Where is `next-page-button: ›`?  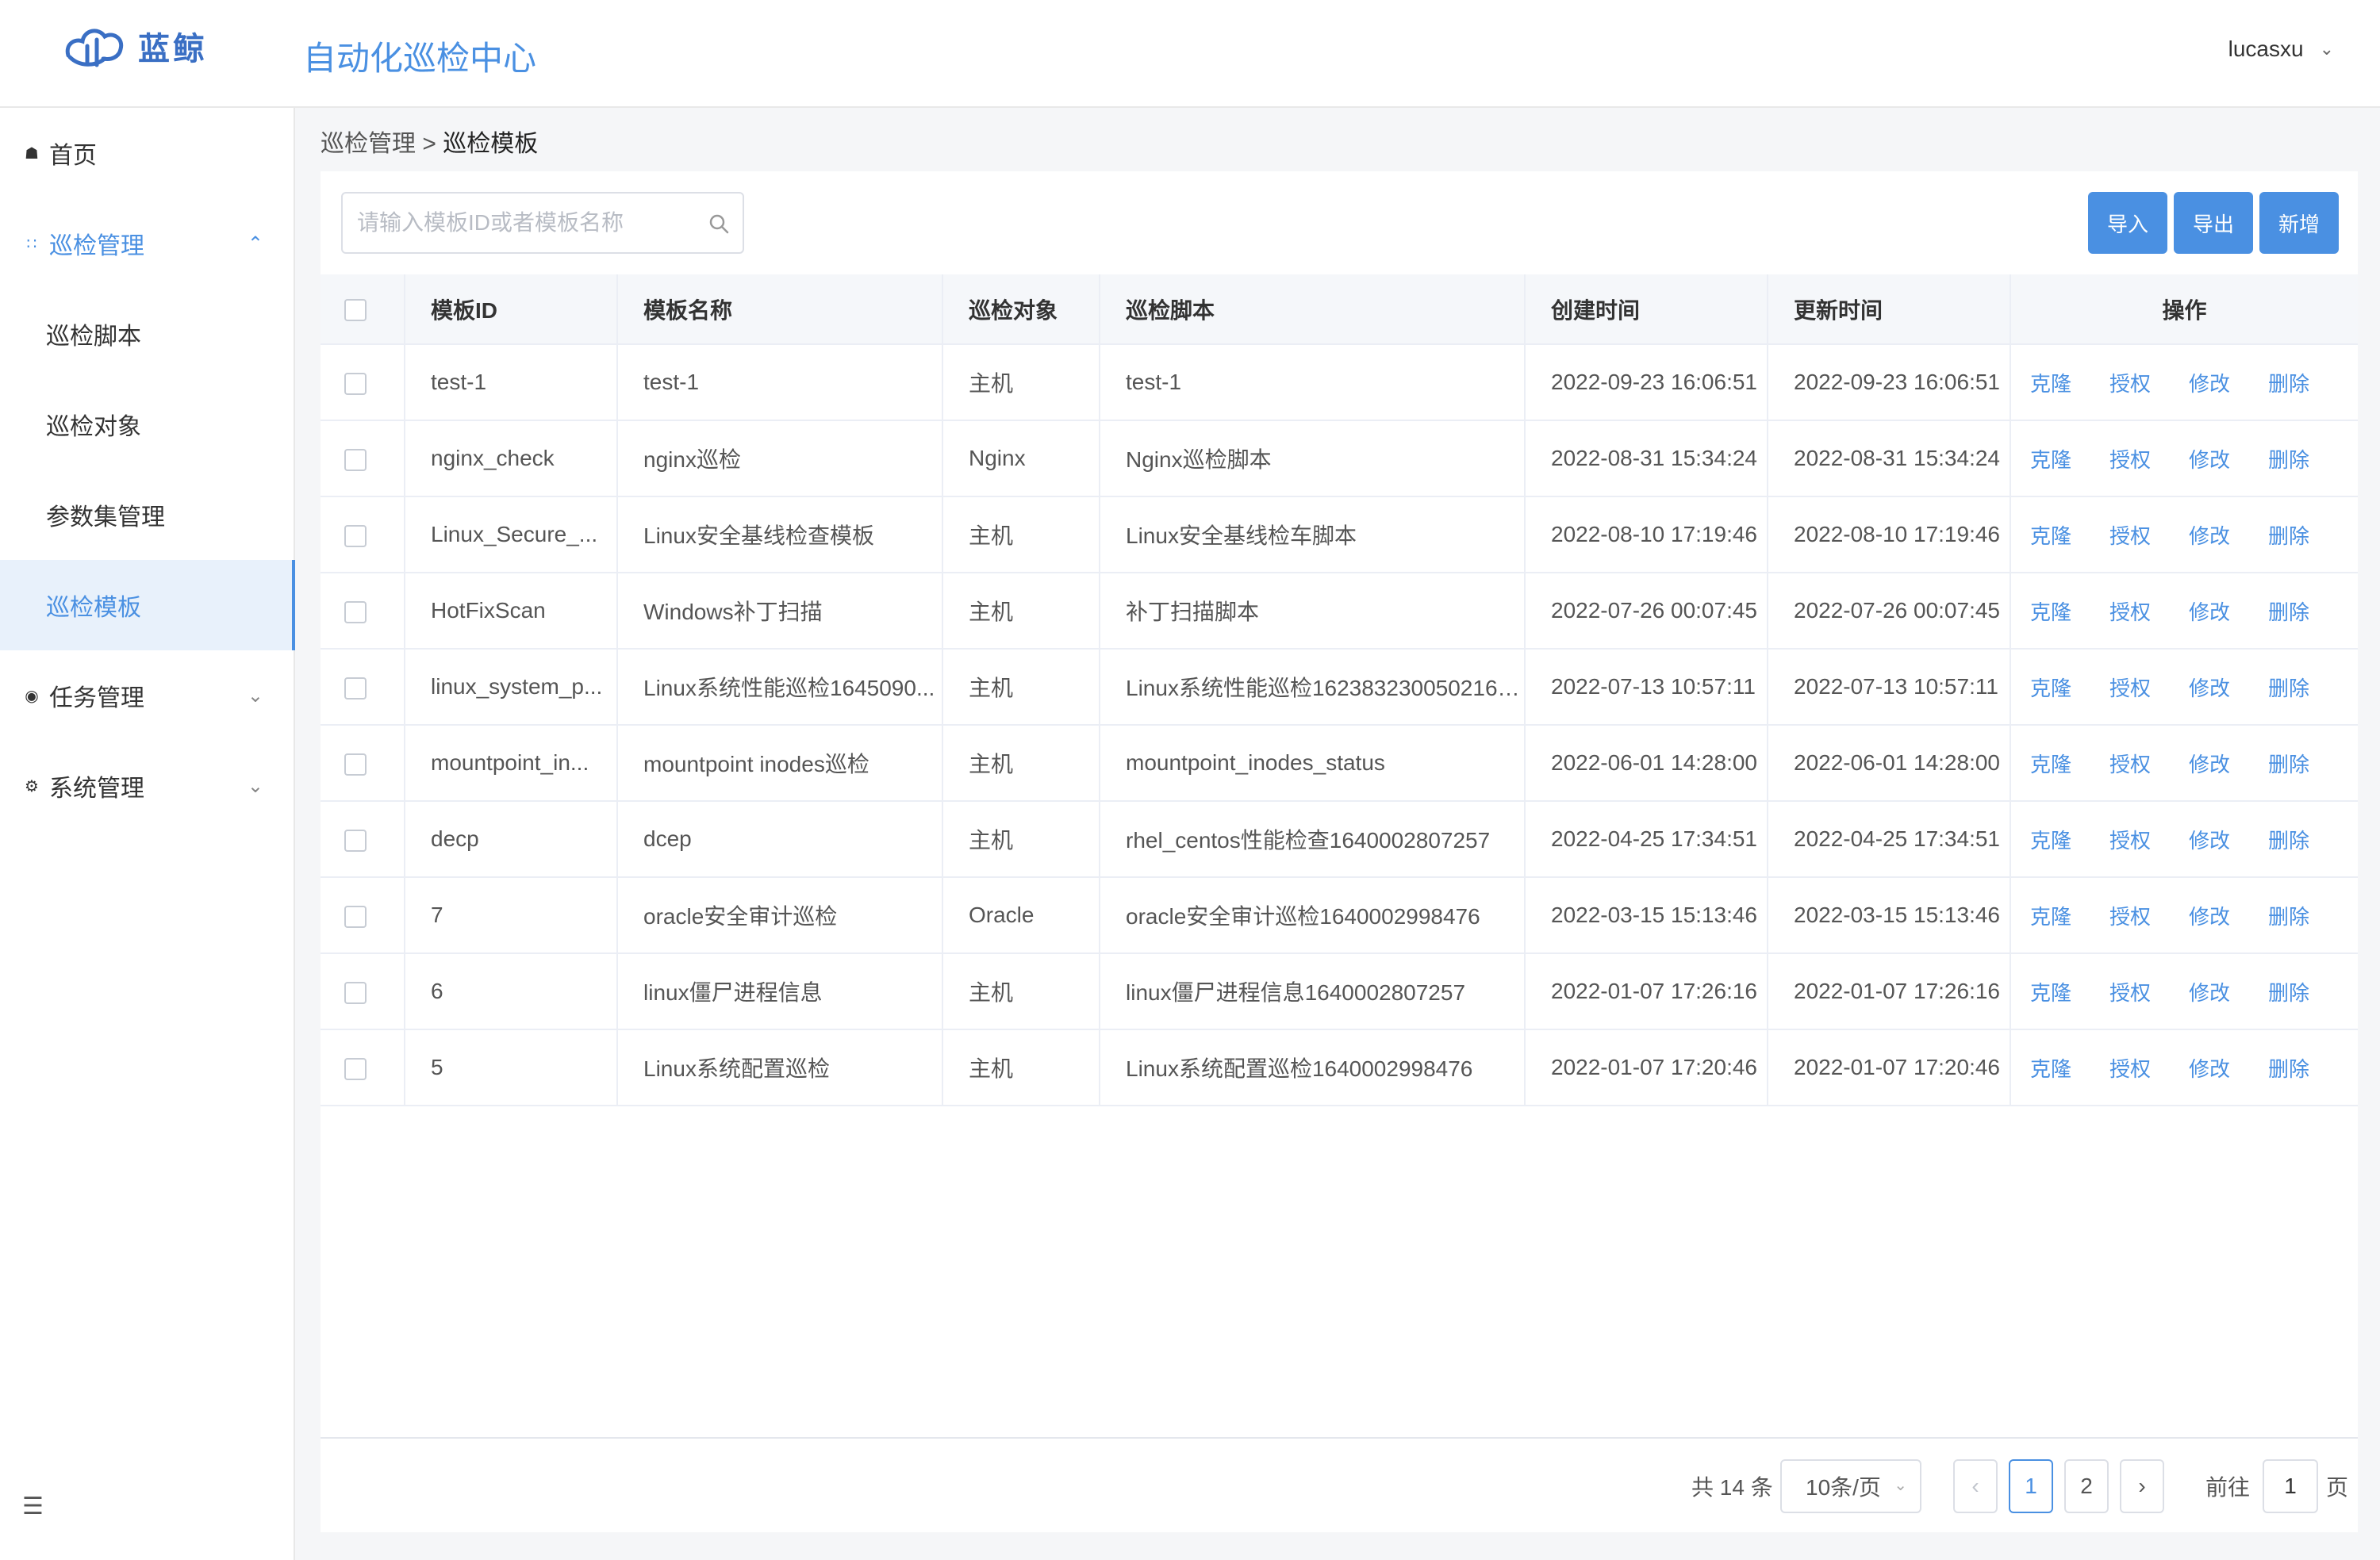
next-page-button: › is located at coordinates (2142, 1486).